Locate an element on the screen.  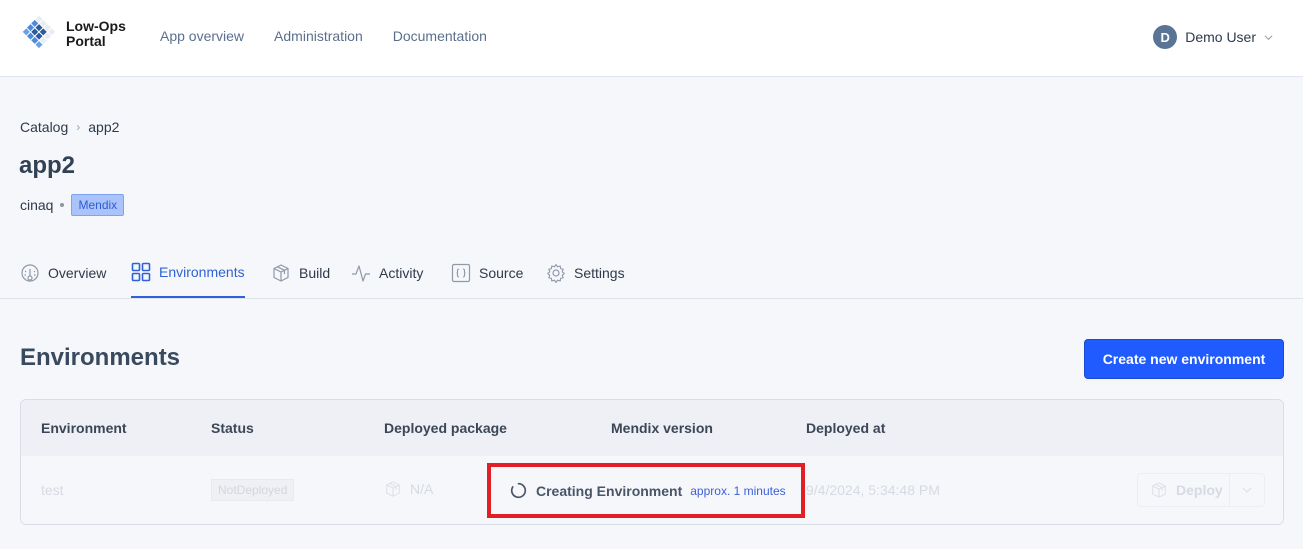
app-meta: cinaq Mendix is located at coordinates (72, 205).